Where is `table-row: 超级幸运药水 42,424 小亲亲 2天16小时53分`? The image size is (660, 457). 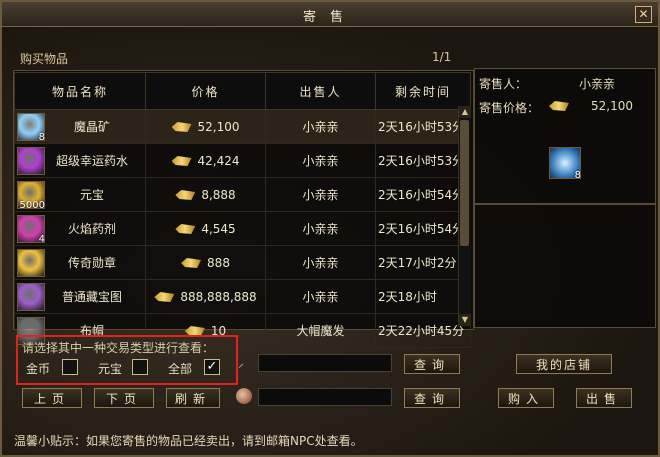 table-row: 超级幸运药水 42,424 小亲亲 2天16小时53分 is located at coordinates (242, 160).